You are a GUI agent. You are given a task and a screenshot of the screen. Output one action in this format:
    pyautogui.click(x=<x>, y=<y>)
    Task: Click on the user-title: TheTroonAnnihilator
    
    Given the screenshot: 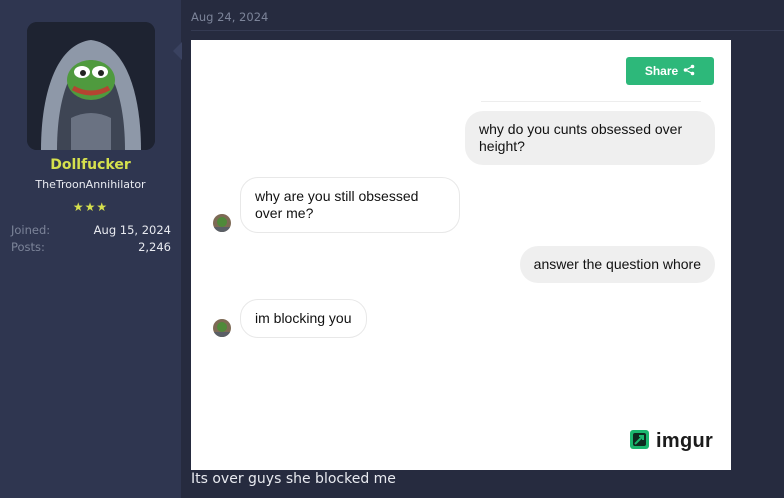 What is the action you would take?
    pyautogui.click(x=90, y=184)
    